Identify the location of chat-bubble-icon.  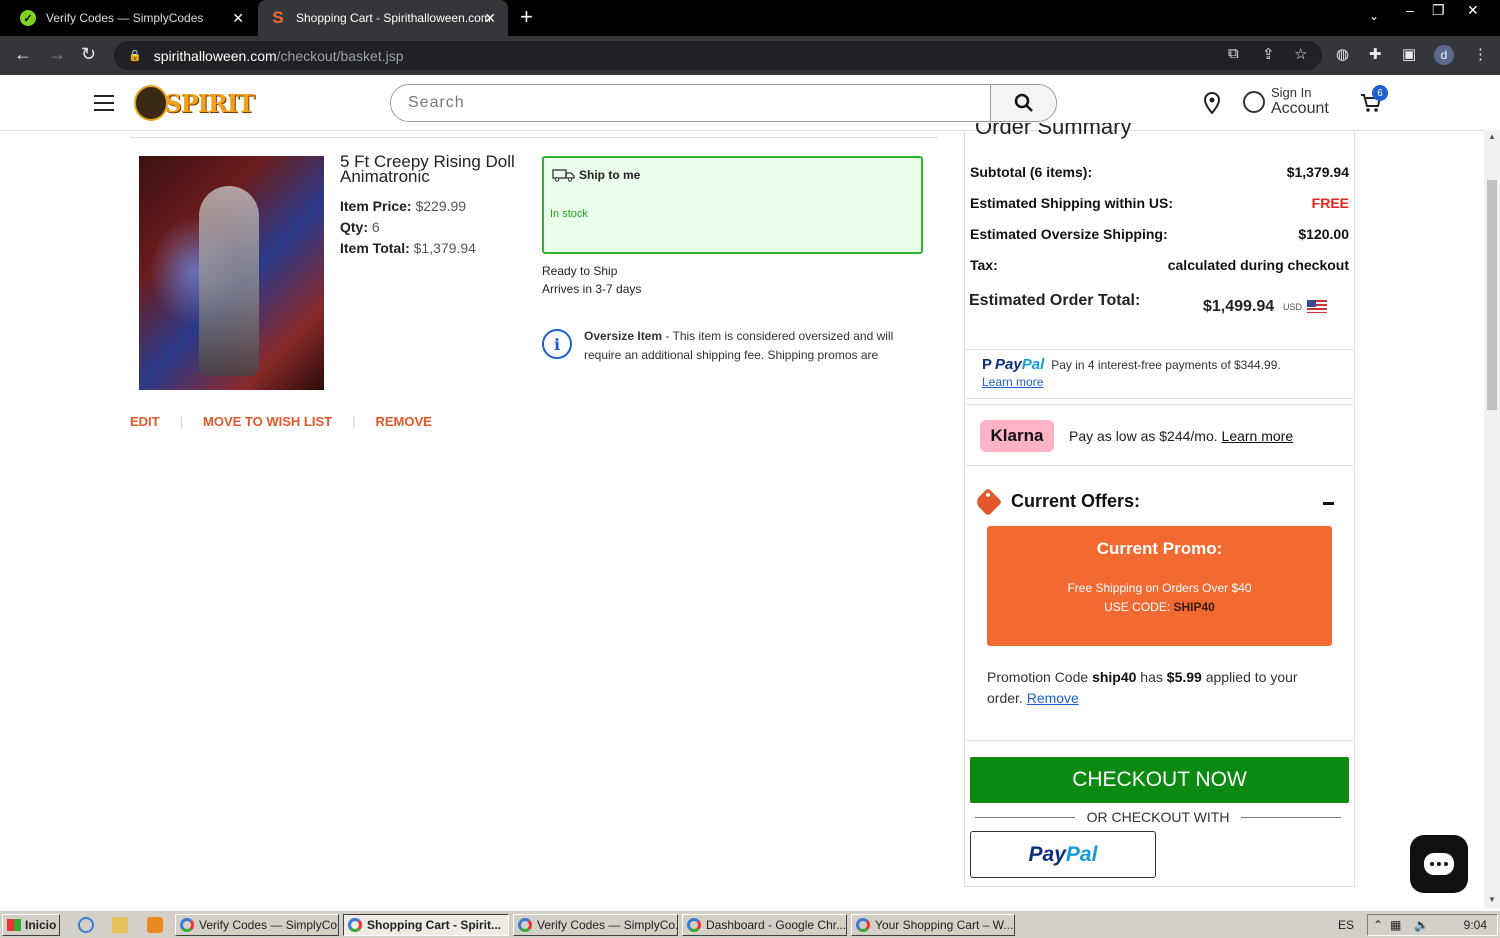
(1439, 864).